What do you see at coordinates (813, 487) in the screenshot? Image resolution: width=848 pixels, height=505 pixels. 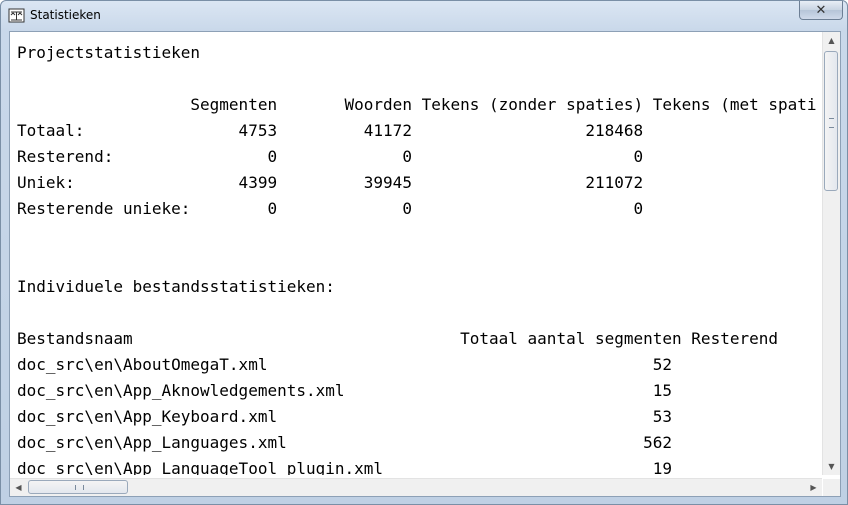 I see `scroll-right-arrow-icon: ▶` at bounding box center [813, 487].